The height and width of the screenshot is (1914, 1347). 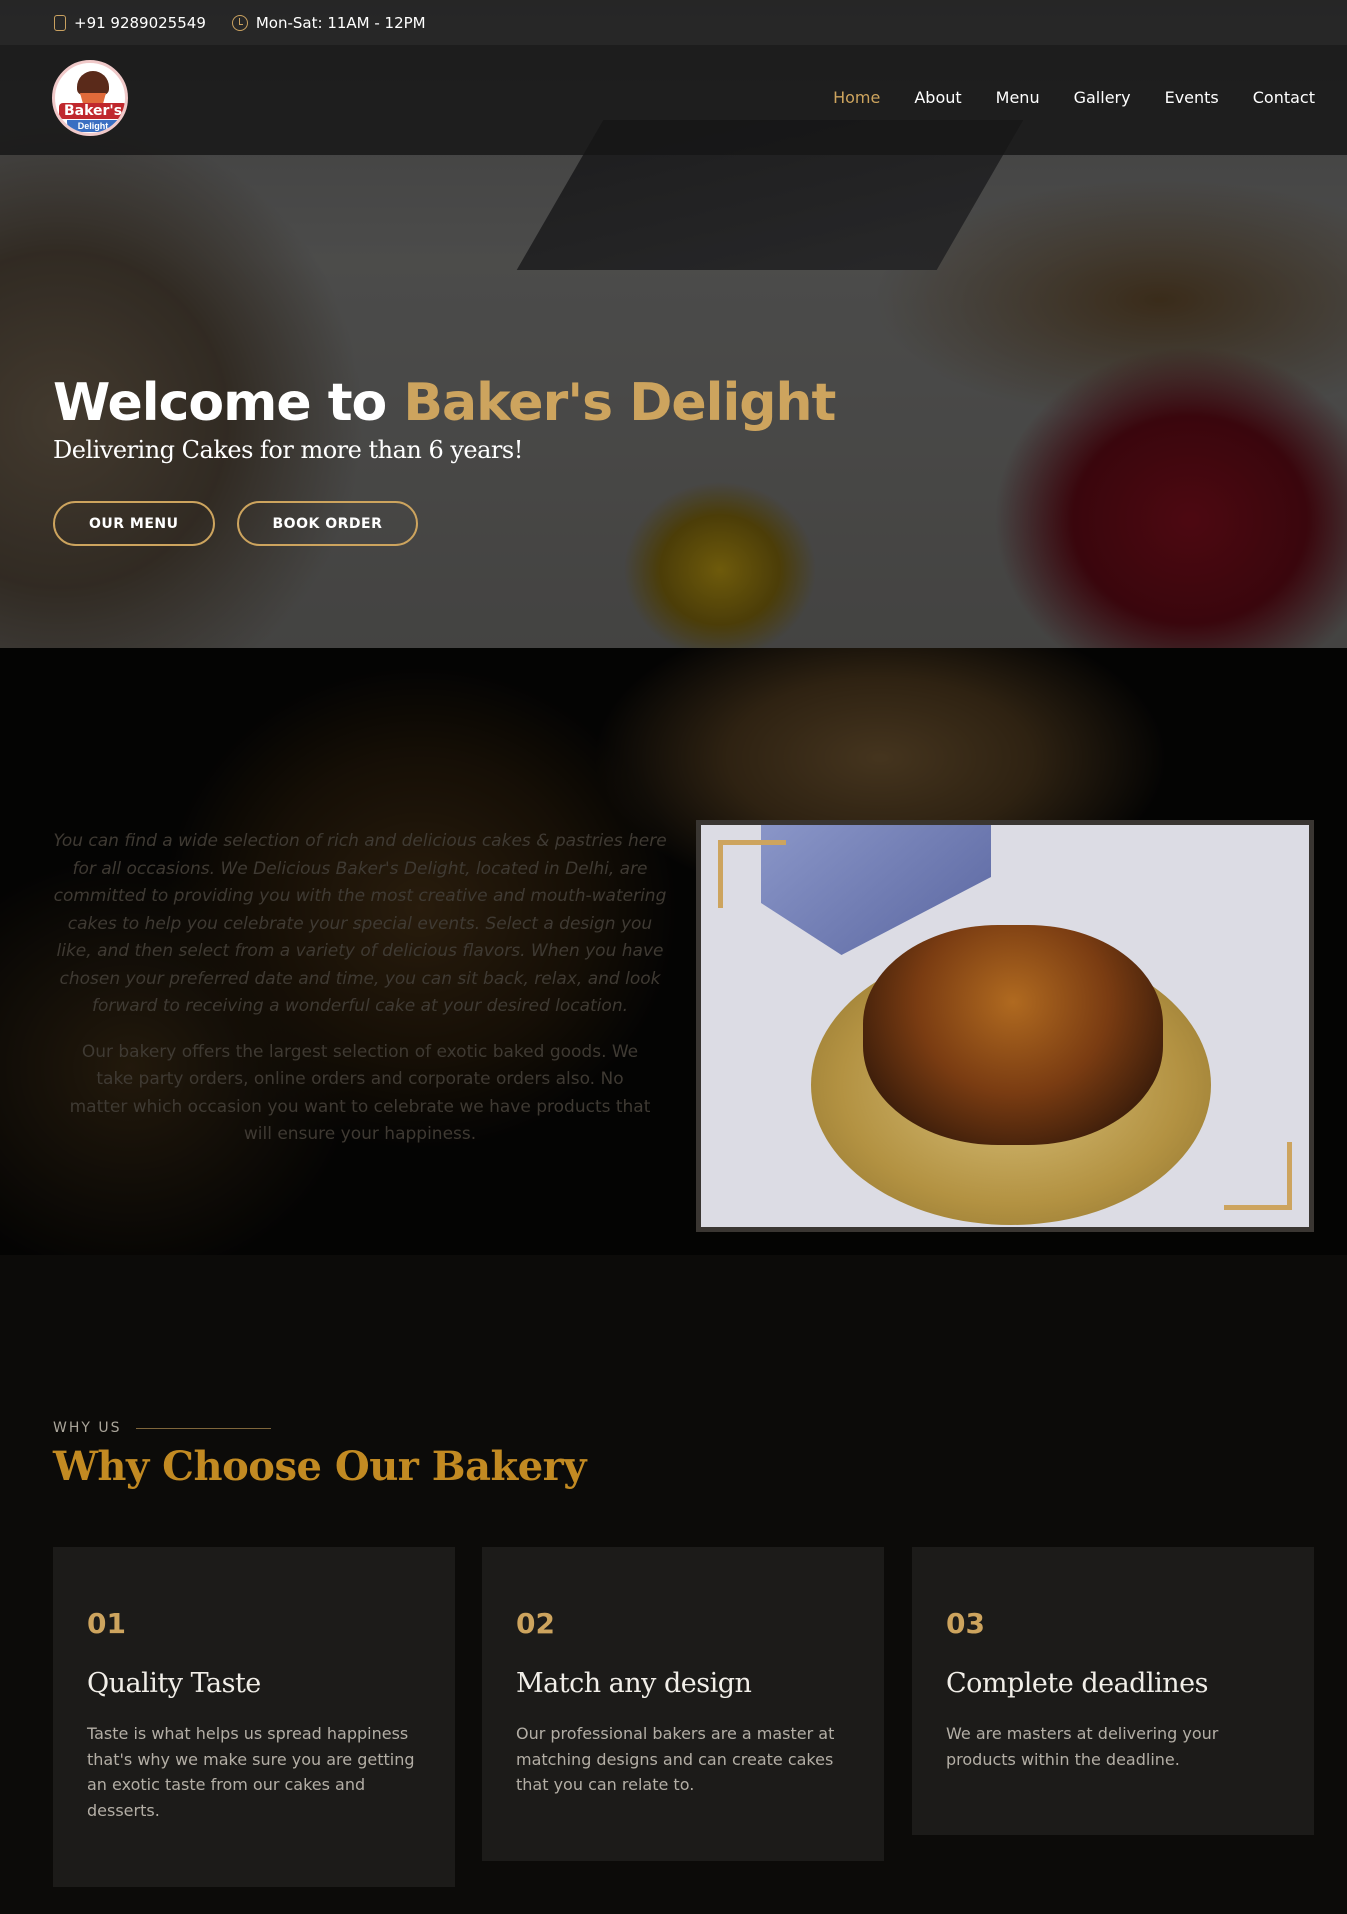 What do you see at coordinates (752, 874) in the screenshot?
I see `frame-corner-top-left` at bounding box center [752, 874].